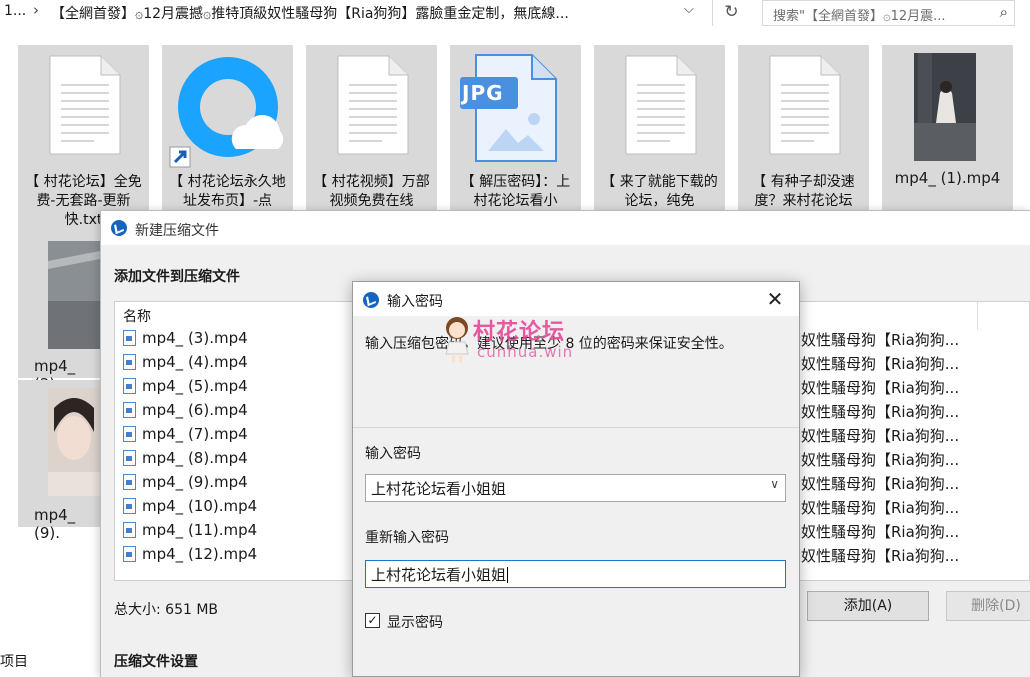  I want to click on password-input: 上村花论坛看小姐姐 ∨, so click(575, 488).